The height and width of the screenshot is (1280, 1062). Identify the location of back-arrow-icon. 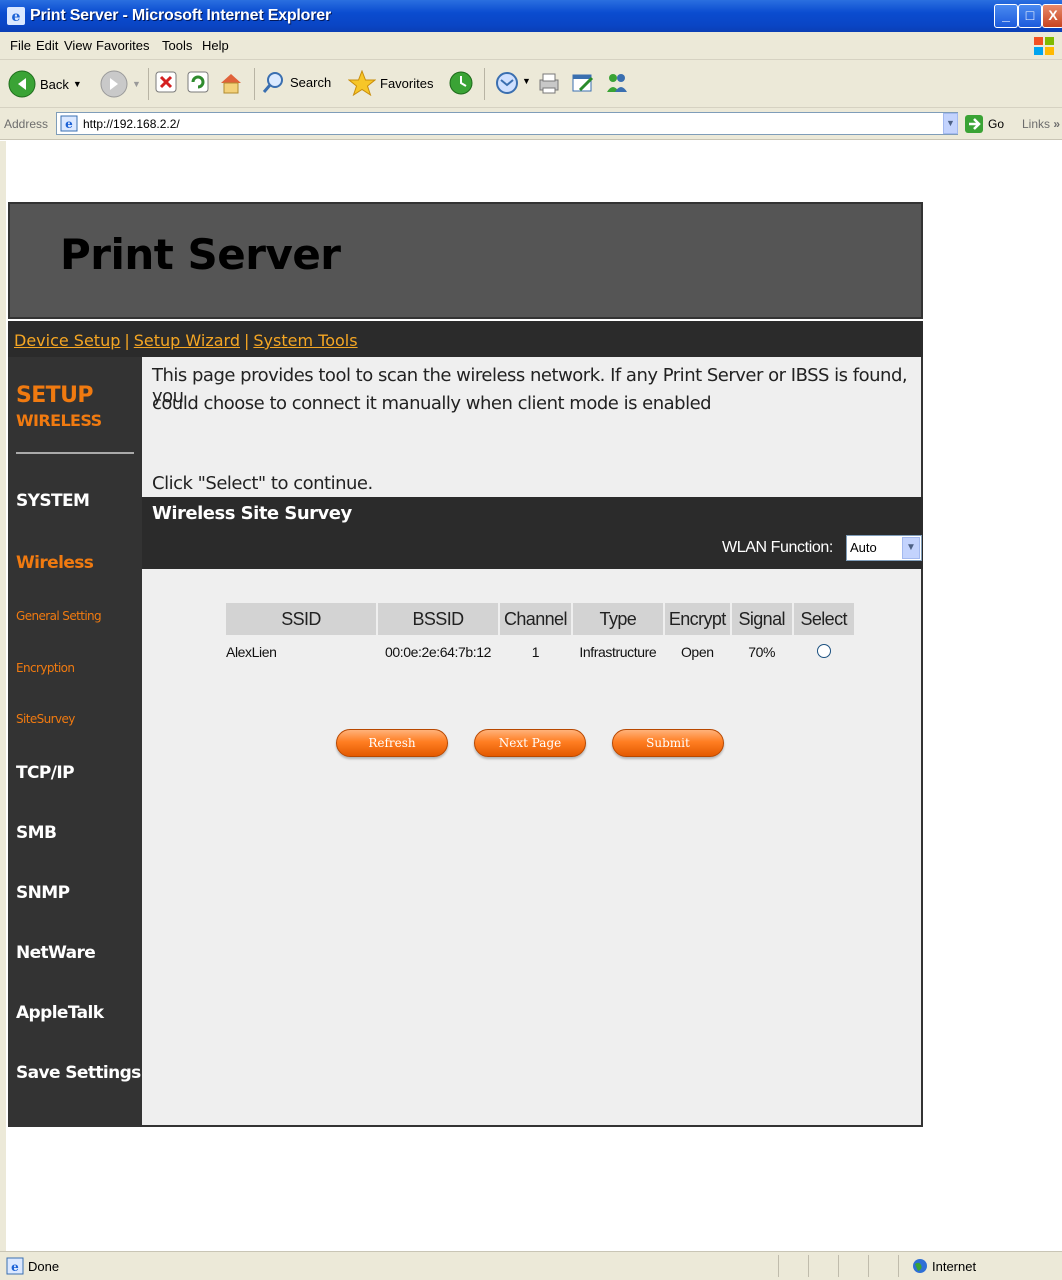
(22, 84).